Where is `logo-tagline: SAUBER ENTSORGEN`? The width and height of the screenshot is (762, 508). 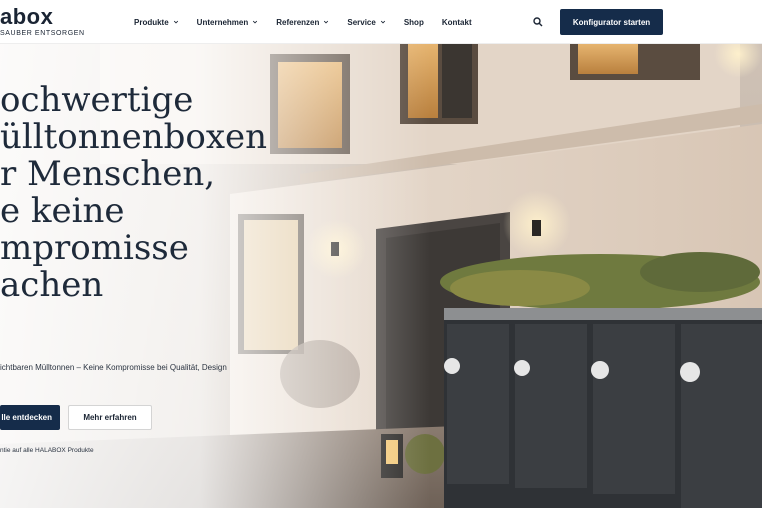
logo-tagline: SAUBER ENTSORGEN is located at coordinates (42, 33).